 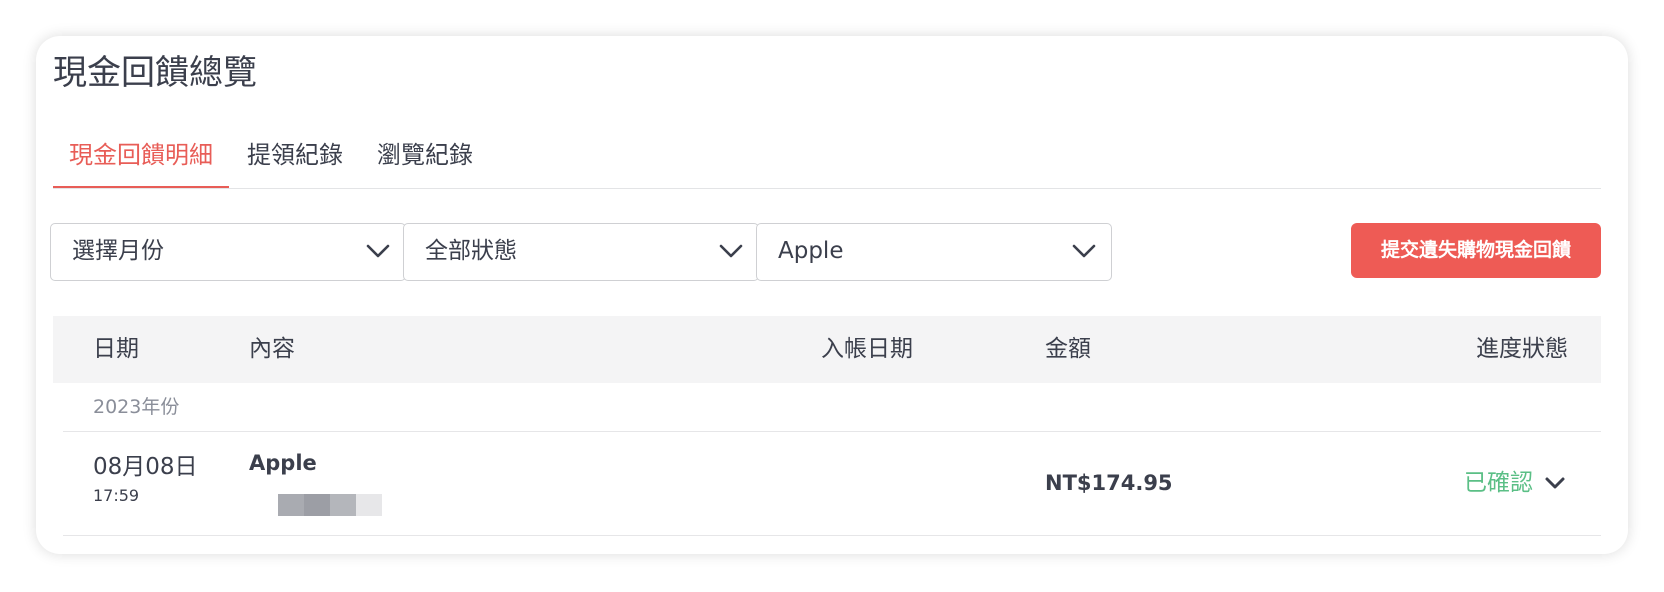 I want to click on table-header: 日期 內容 入帳日期 金額 進度狀態, so click(x=827, y=349).